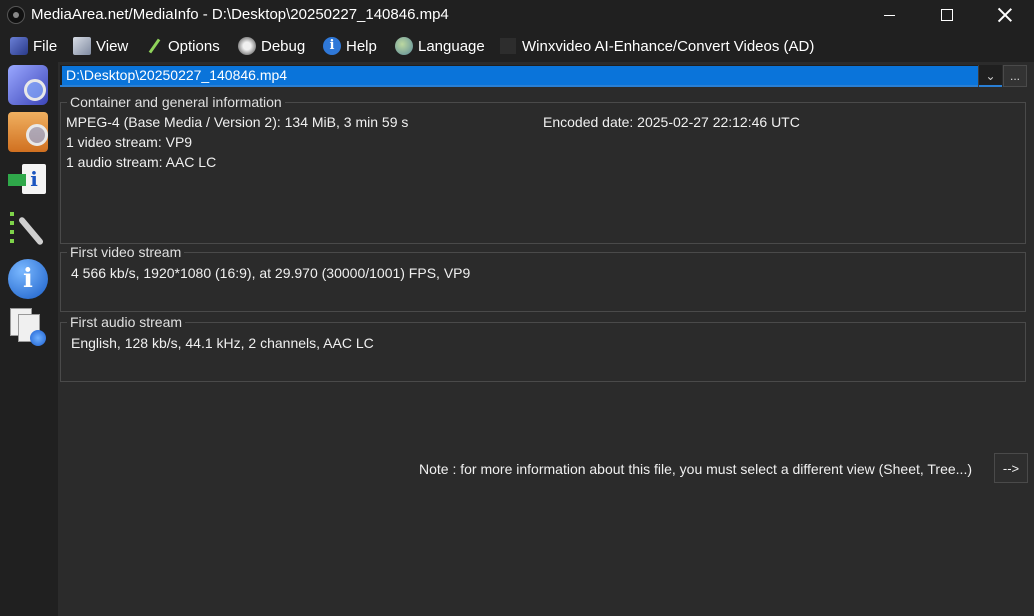 The height and width of the screenshot is (616, 1034). Describe the element at coordinates (28, 279) in the screenshot. I see `about-icon: i` at that location.